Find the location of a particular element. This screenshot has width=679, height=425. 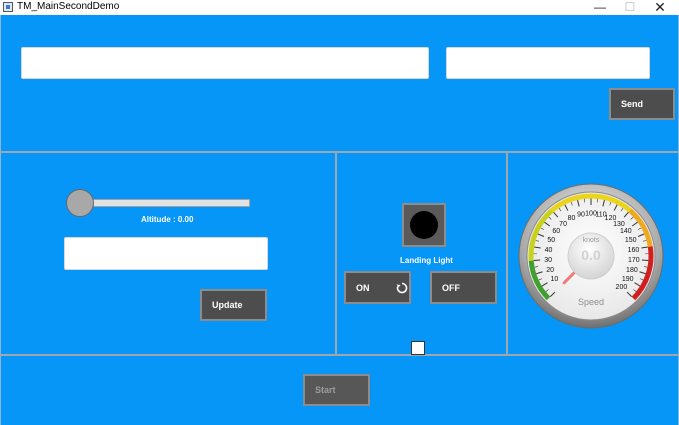

update-button: Update is located at coordinates (233, 305).